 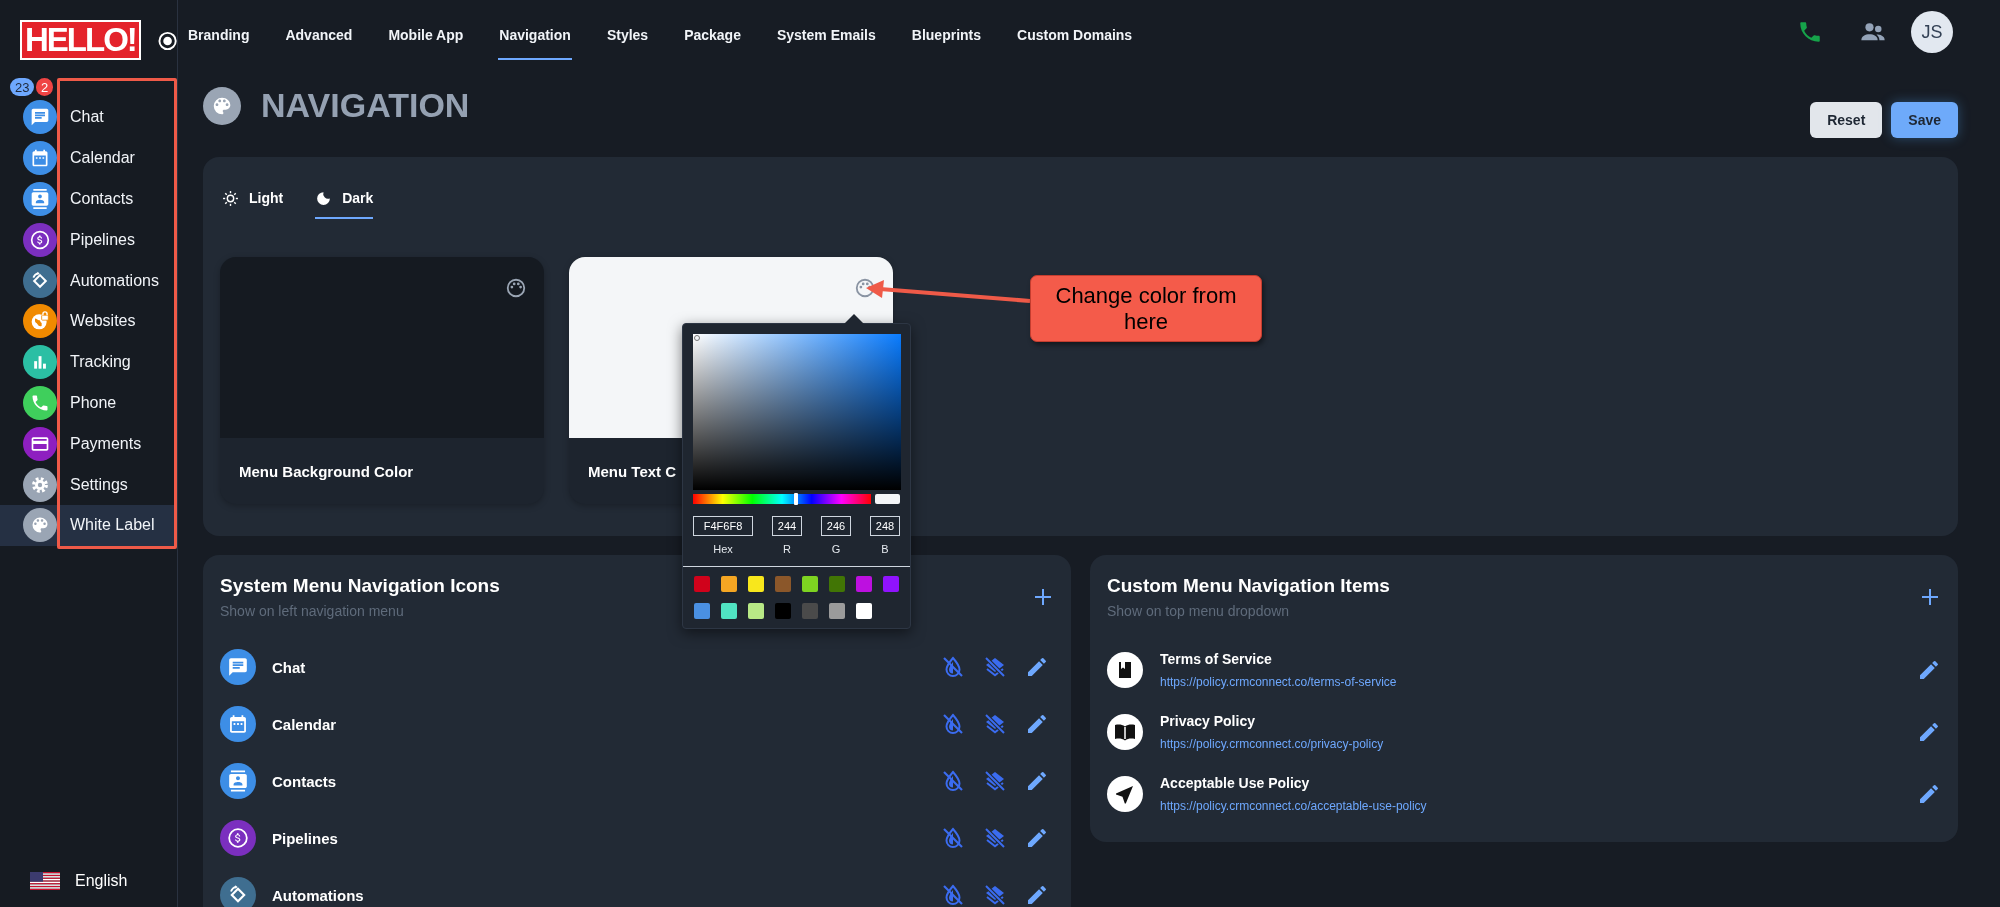 What do you see at coordinates (1293, 806) in the screenshot?
I see `url-link: https://policy.crmconnect.co/acceptable-use-policy` at bounding box center [1293, 806].